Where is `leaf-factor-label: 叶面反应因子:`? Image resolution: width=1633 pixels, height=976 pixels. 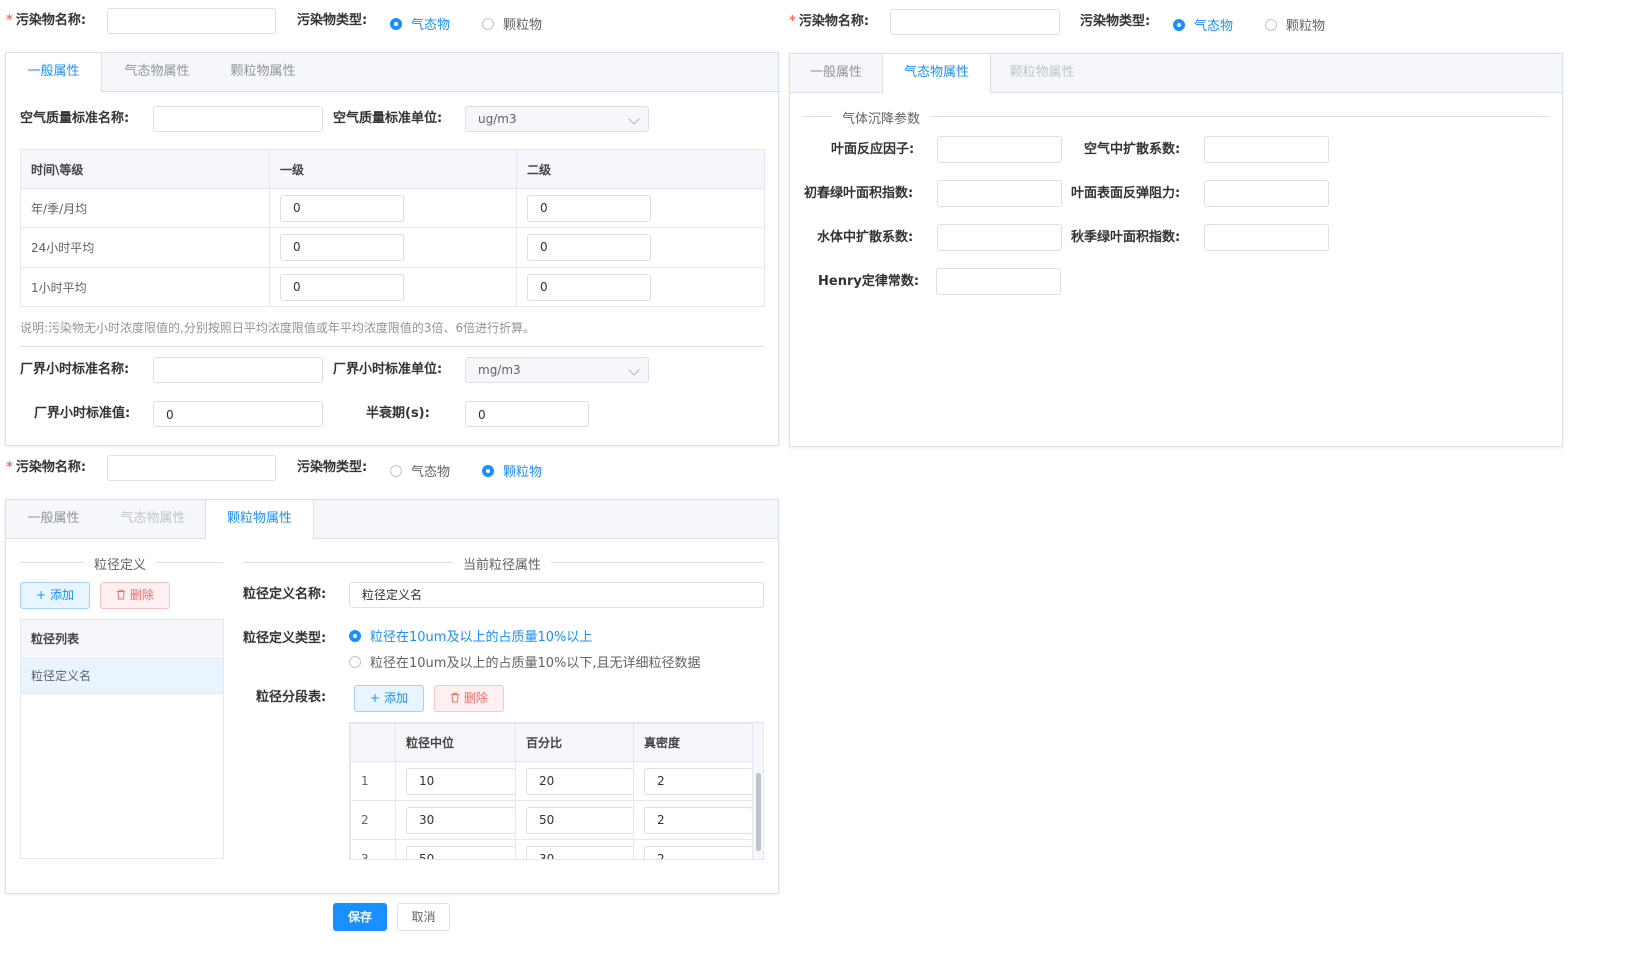
leaf-factor-label: 叶面反应因子: is located at coordinates (873, 149).